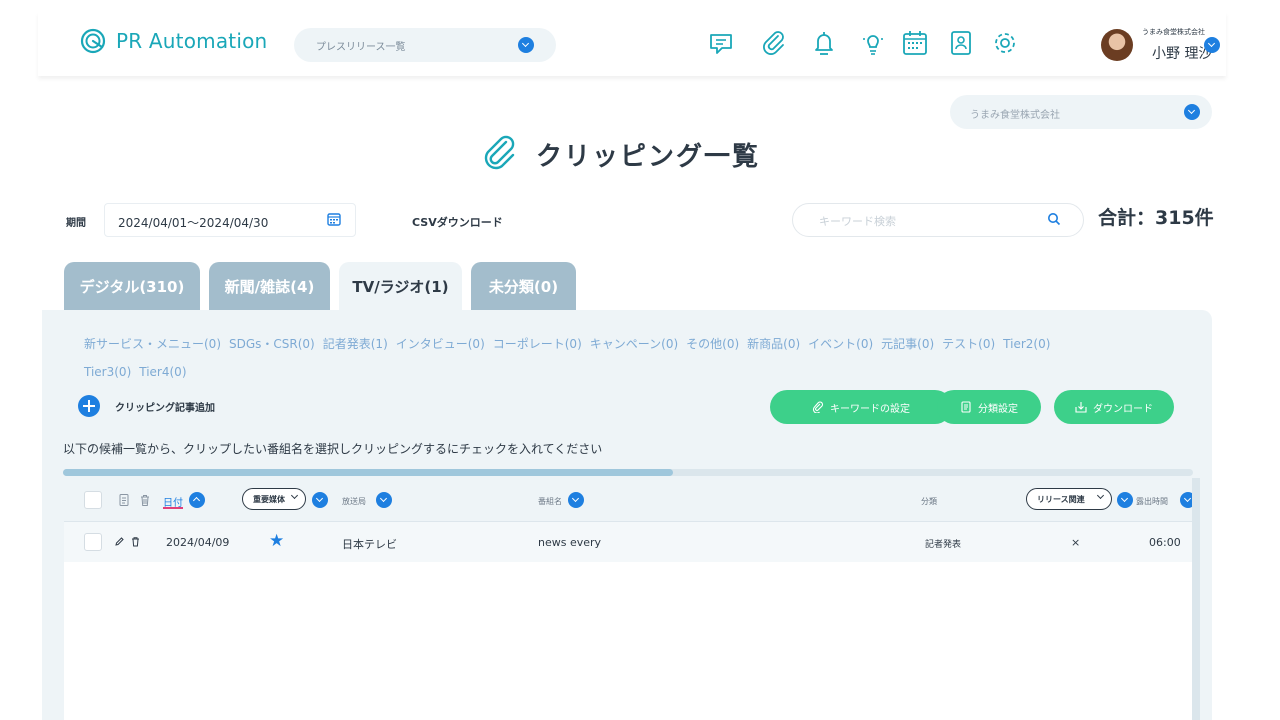  I want to click on category-link: 記者発表(1), so click(355, 344).